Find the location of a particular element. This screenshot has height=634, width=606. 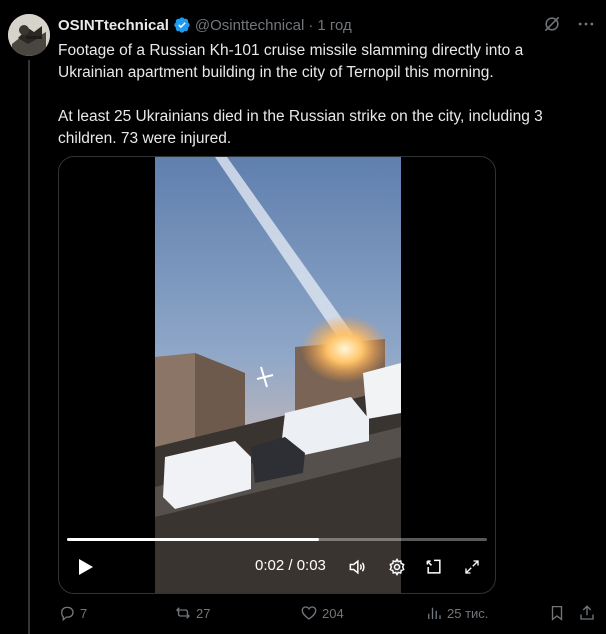

heart-icon is located at coordinates (309, 613).